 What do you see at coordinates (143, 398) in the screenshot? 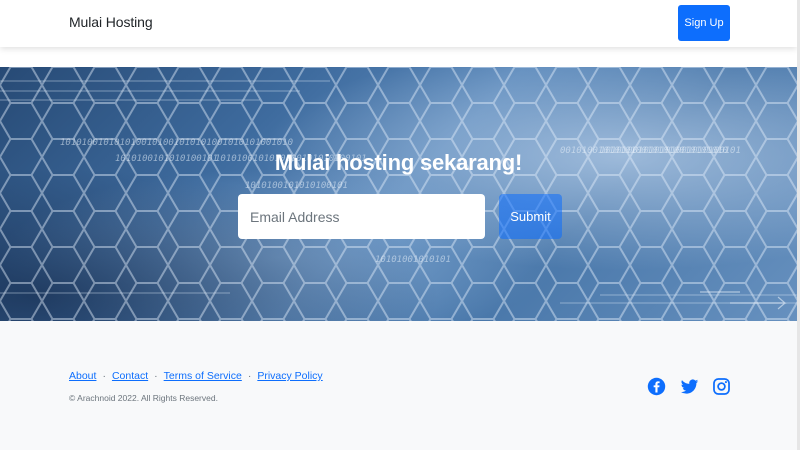
I see `copyright-text: © Arachnoid 2022. All Rights Reserved.` at bounding box center [143, 398].